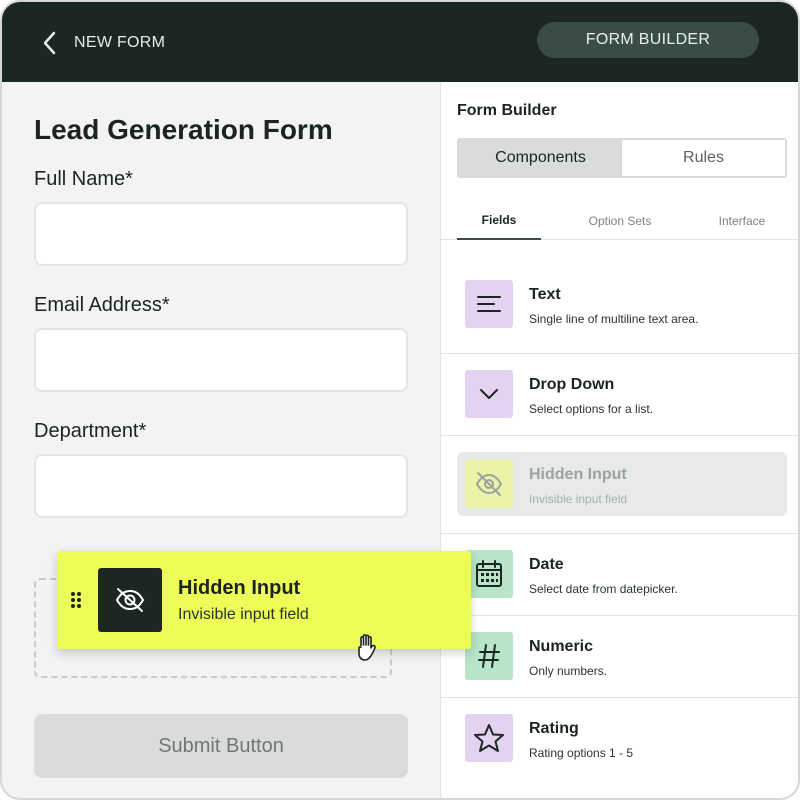 Image resolution: width=800 pixels, height=800 pixels. I want to click on segment-components: Components, so click(540, 158).